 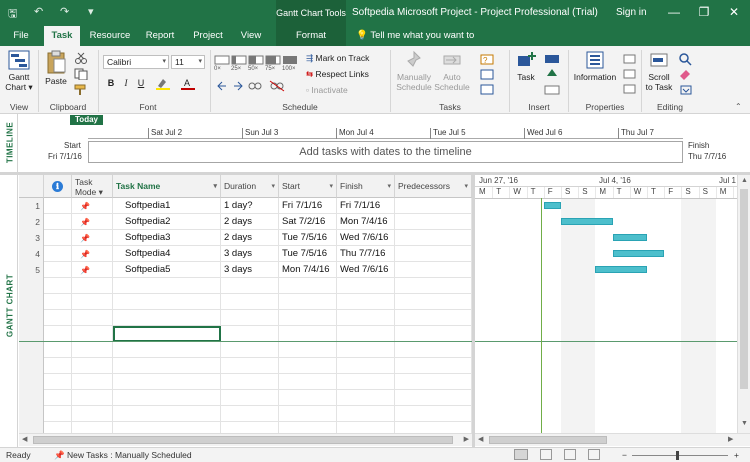 What do you see at coordinates (366, 206) in the screenshot?
I see `finish-cell: Fri 7/1/16` at bounding box center [366, 206].